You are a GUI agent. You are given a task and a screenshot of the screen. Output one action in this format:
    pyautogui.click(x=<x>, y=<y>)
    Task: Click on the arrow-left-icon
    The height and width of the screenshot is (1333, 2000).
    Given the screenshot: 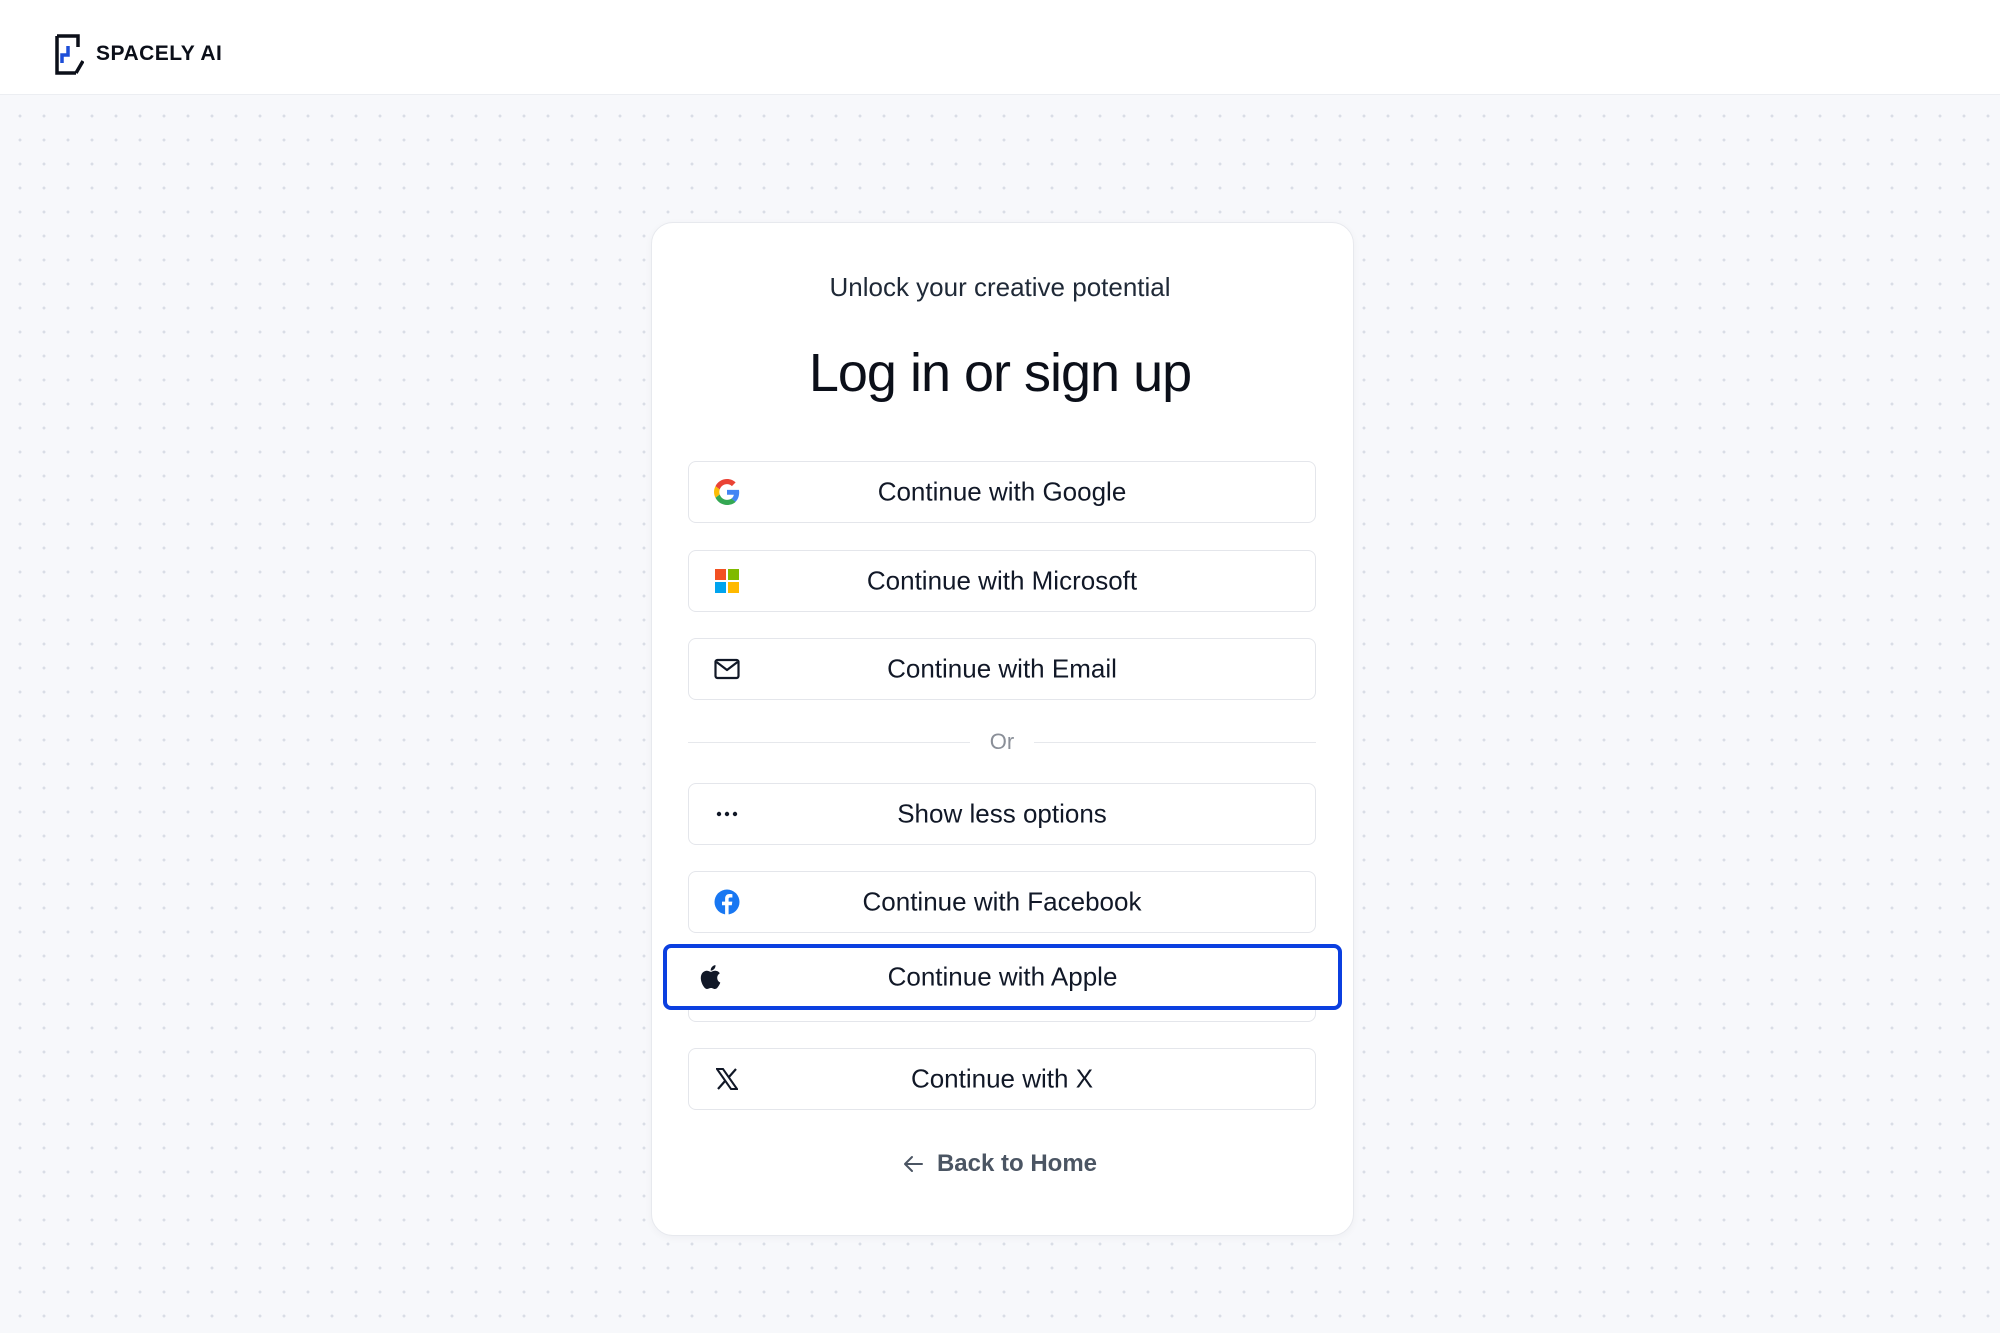 What is the action you would take?
    pyautogui.click(x=913, y=1164)
    